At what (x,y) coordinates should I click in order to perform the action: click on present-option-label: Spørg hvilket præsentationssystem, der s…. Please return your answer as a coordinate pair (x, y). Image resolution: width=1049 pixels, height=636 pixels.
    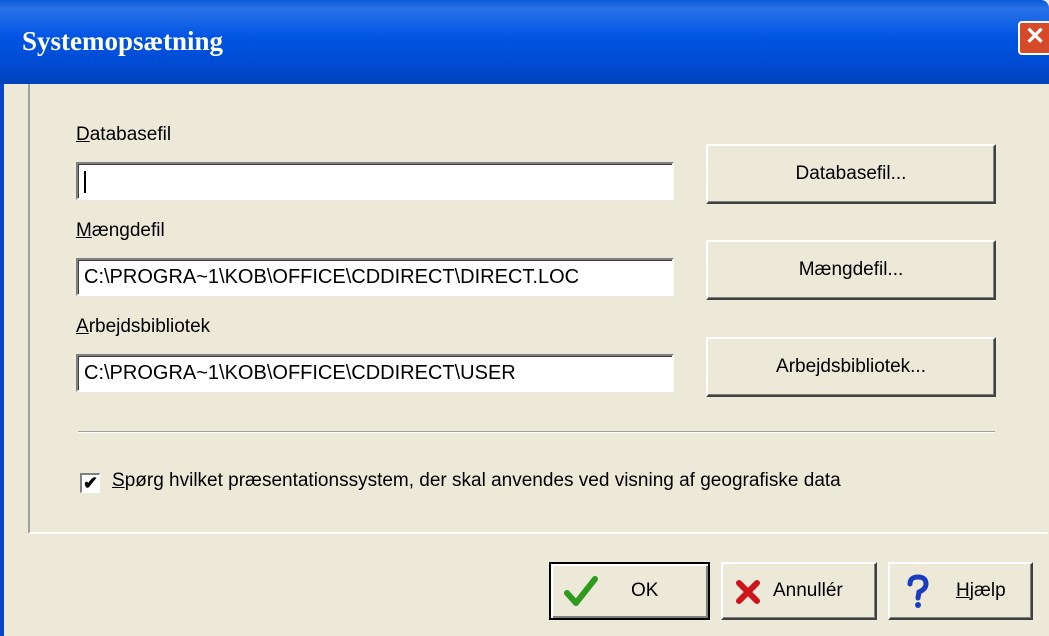
    Looking at the image, I should click on (476, 481).